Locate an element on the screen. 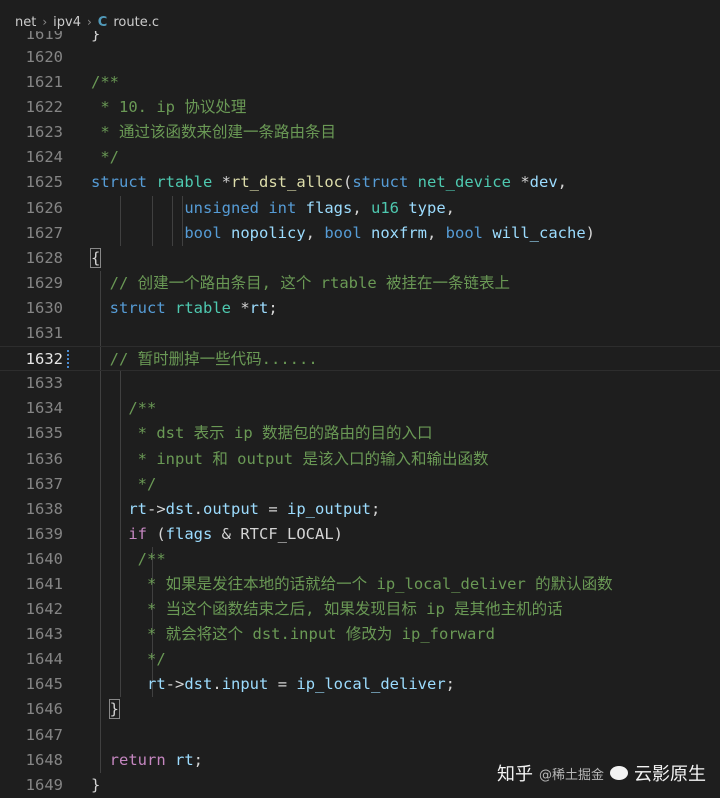 The height and width of the screenshot is (798, 720). code-token: ( is located at coordinates (347, 182).